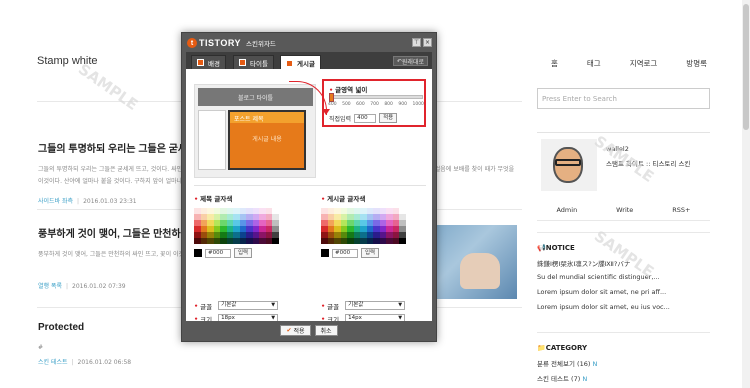  What do you see at coordinates (594, 63) in the screenshot?
I see `nav-tag: 태그` at bounding box center [594, 63].